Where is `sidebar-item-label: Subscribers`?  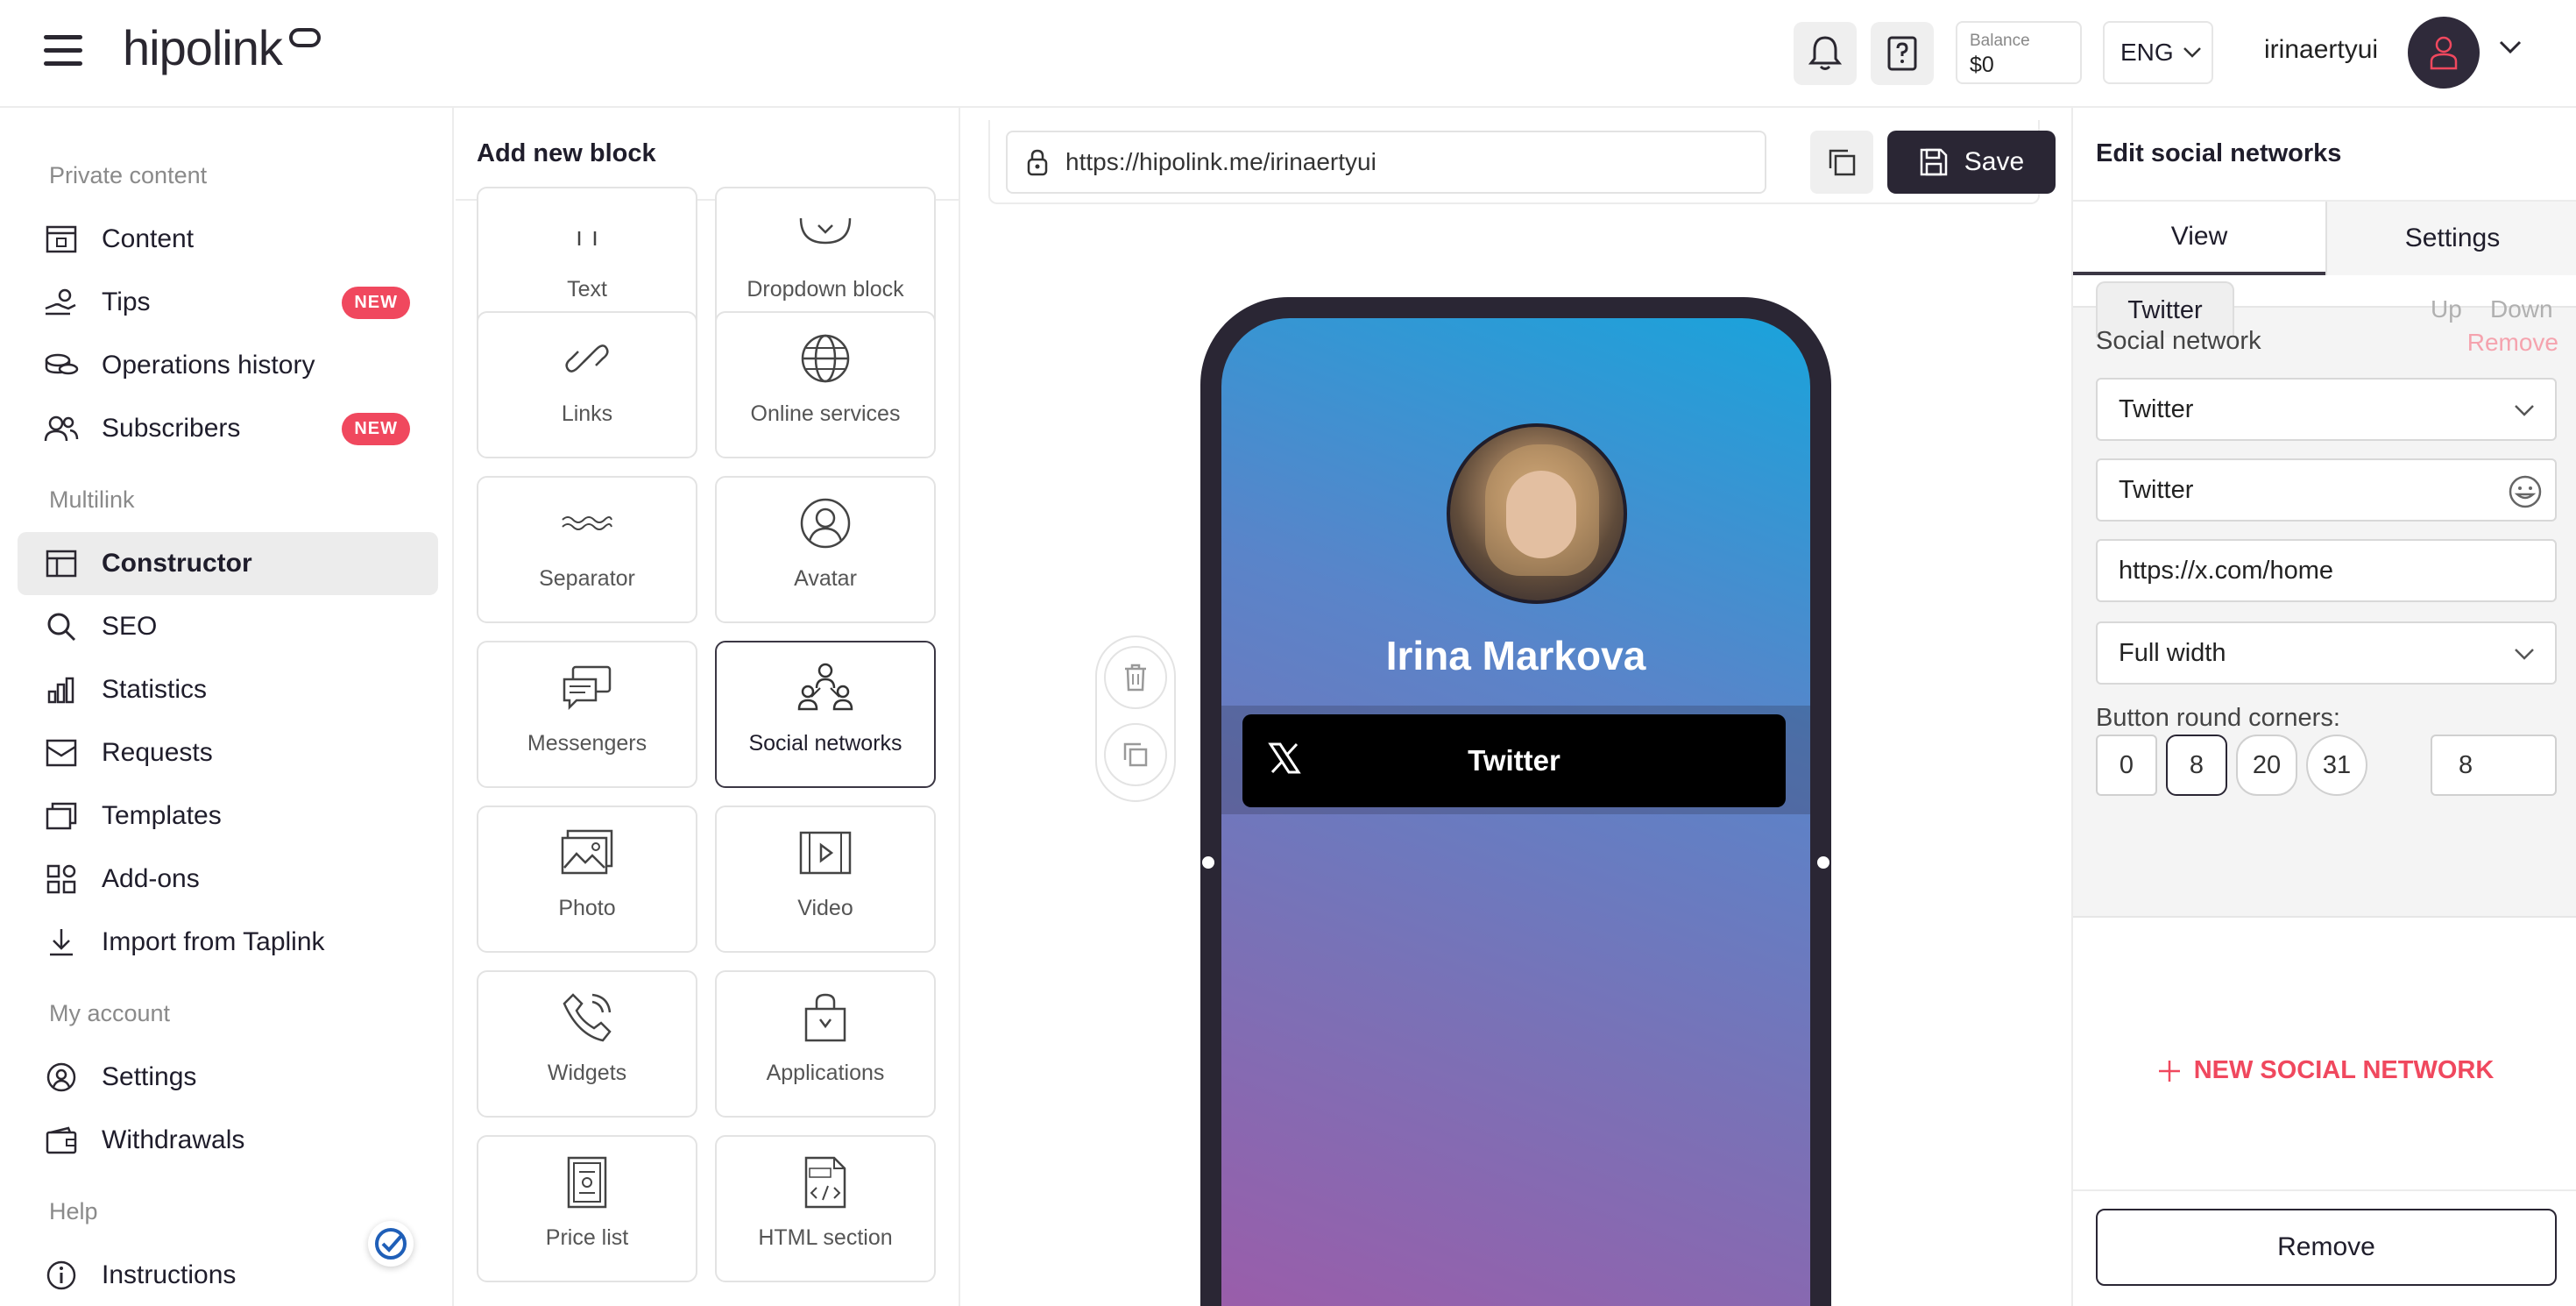
sidebar-item-label: Subscribers is located at coordinates (171, 428).